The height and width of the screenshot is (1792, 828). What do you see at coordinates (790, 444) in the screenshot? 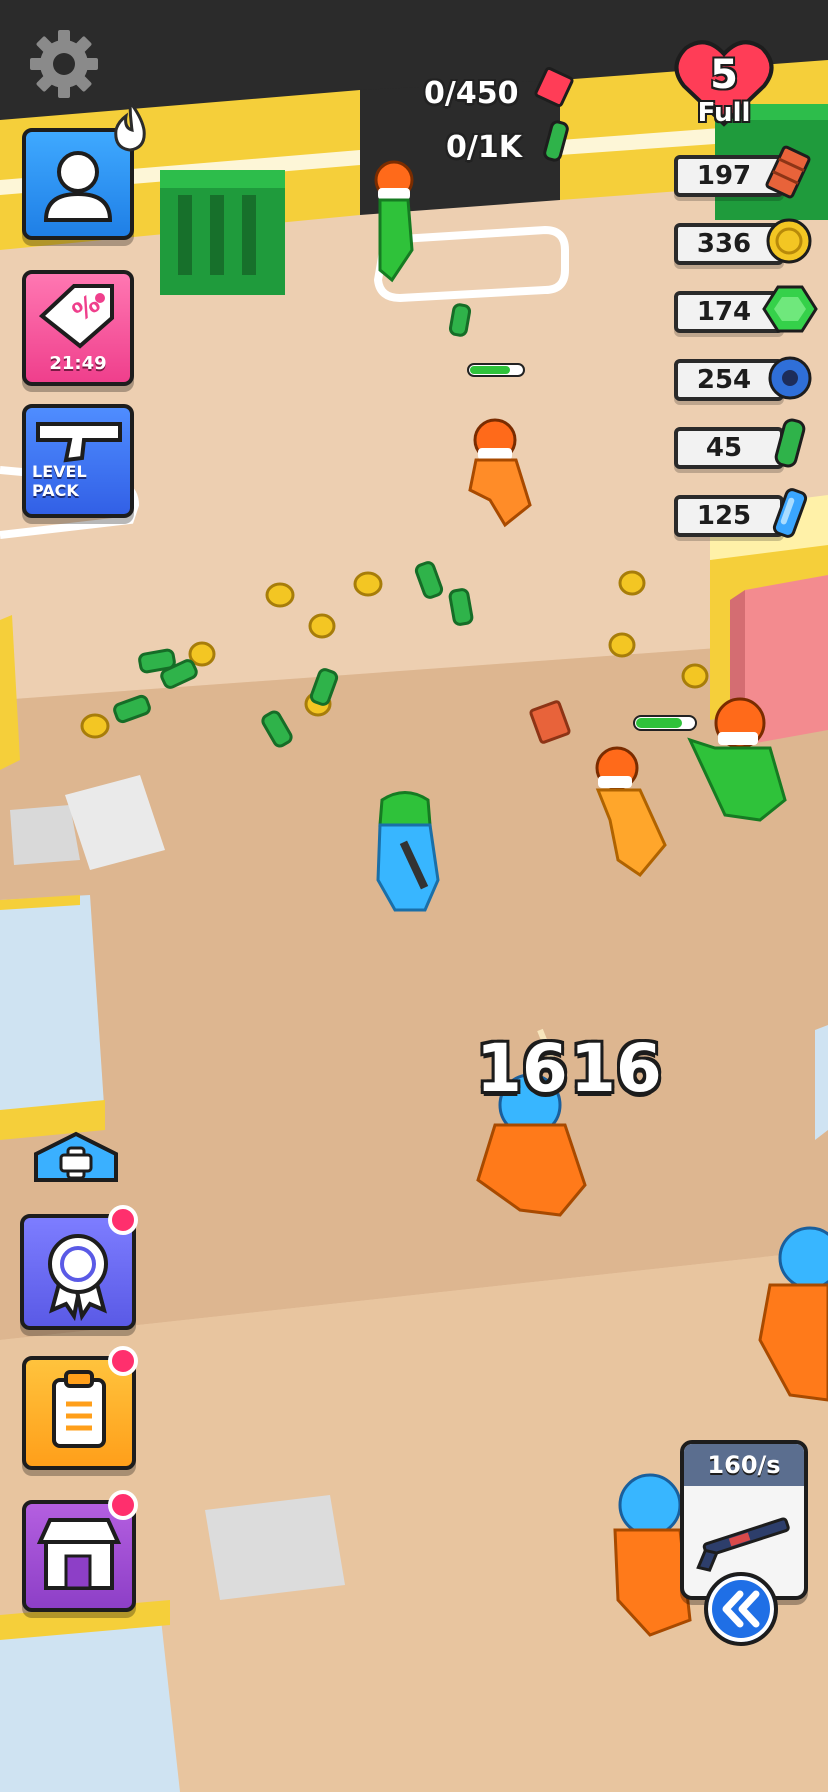
I see `cash-roll-icon` at bounding box center [790, 444].